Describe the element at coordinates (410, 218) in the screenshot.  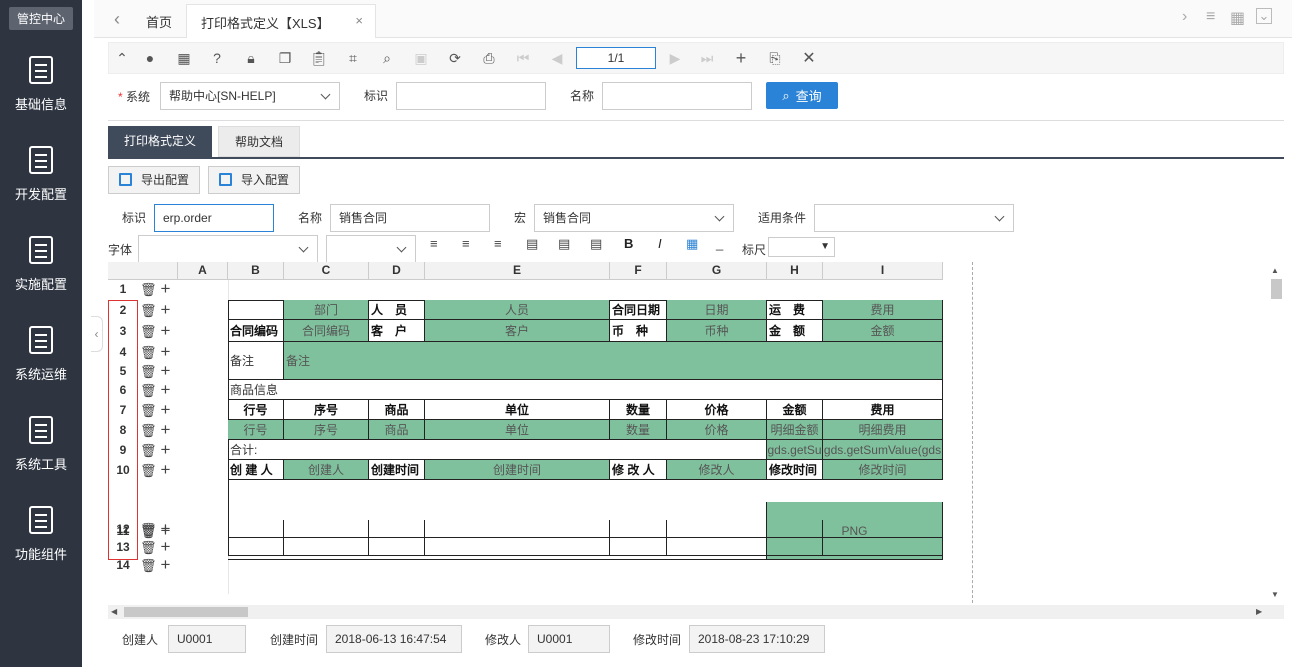
I see `form-name-input: 销售合同` at that location.